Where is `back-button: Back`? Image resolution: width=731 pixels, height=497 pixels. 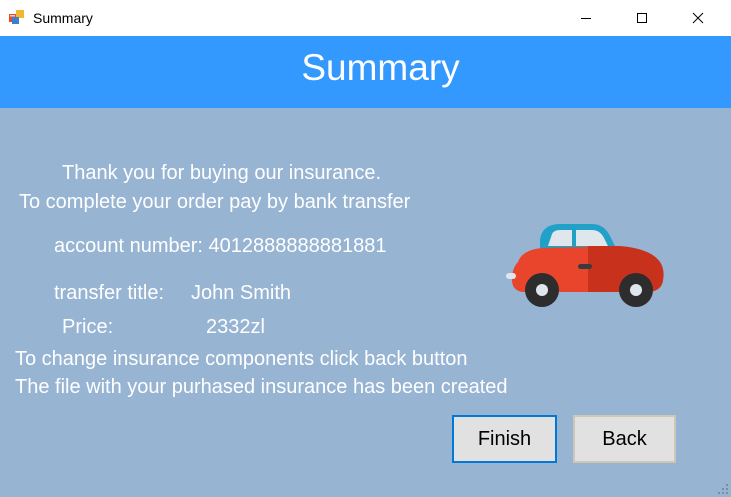
back-button: Back is located at coordinates (624, 439).